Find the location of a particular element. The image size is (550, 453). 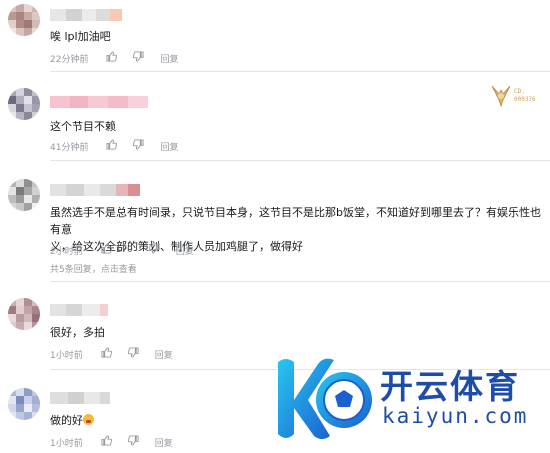

view-replies-link: 点击查看 is located at coordinates (119, 270).